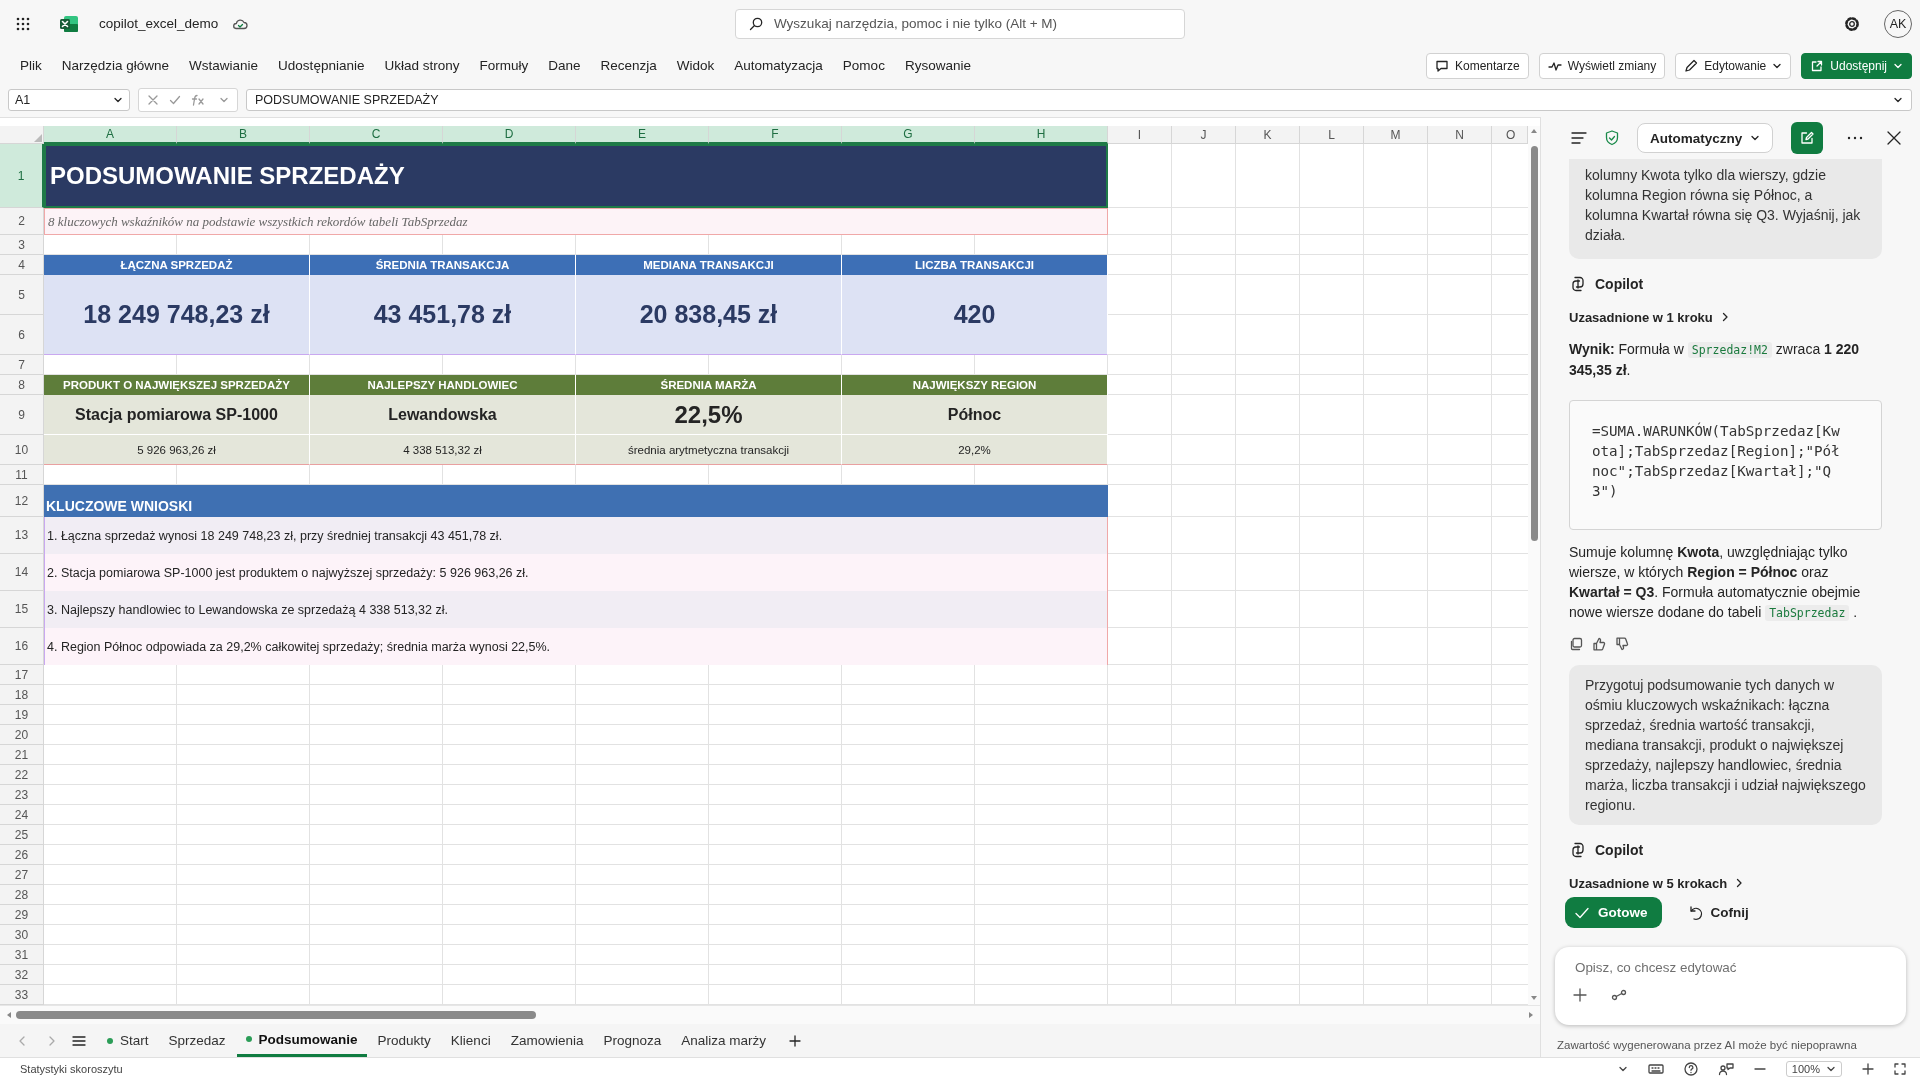 This screenshot has width=1920, height=1080. I want to click on sheet-tab: Produkty, so click(404, 1041).